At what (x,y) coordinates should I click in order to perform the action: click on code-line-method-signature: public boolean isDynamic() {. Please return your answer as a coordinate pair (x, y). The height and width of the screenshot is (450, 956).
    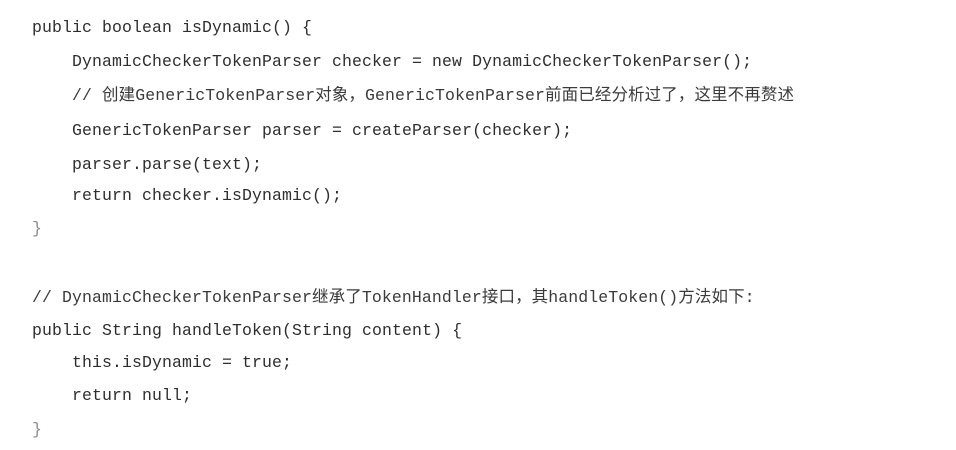
    Looking at the image, I should click on (172, 27).